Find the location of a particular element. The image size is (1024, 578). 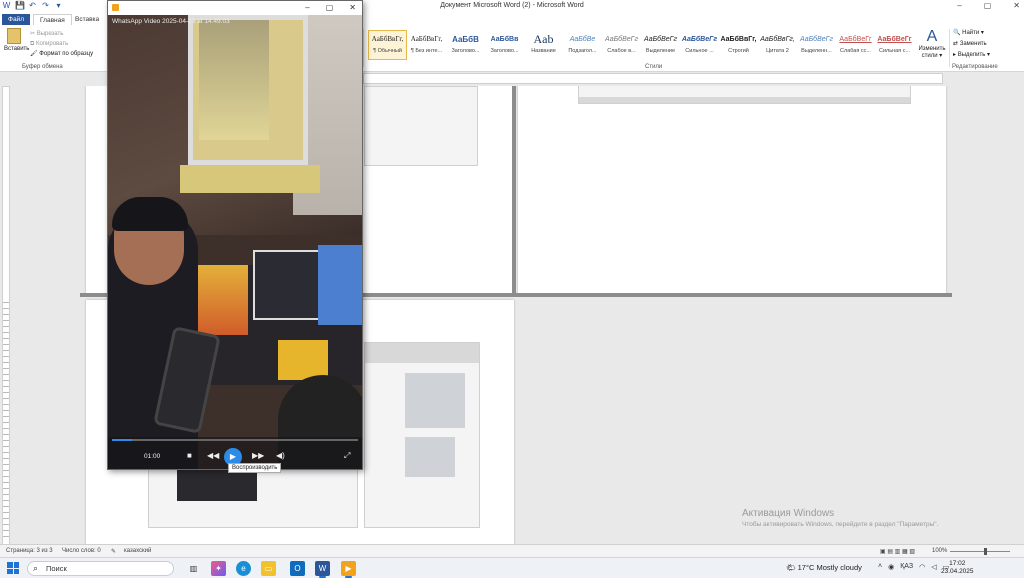

cut-button: ✂ Вырезать is located at coordinates (61, 34).